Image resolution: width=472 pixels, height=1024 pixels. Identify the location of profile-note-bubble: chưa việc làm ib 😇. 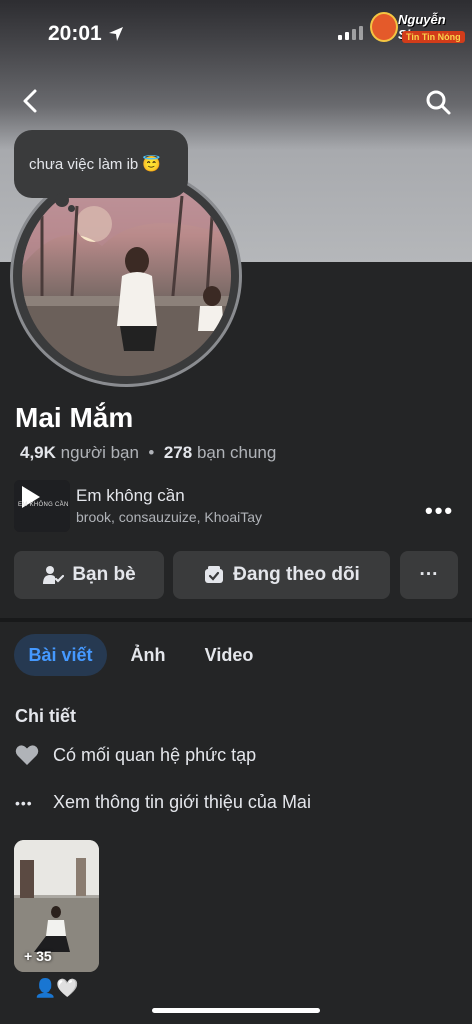
(101, 164).